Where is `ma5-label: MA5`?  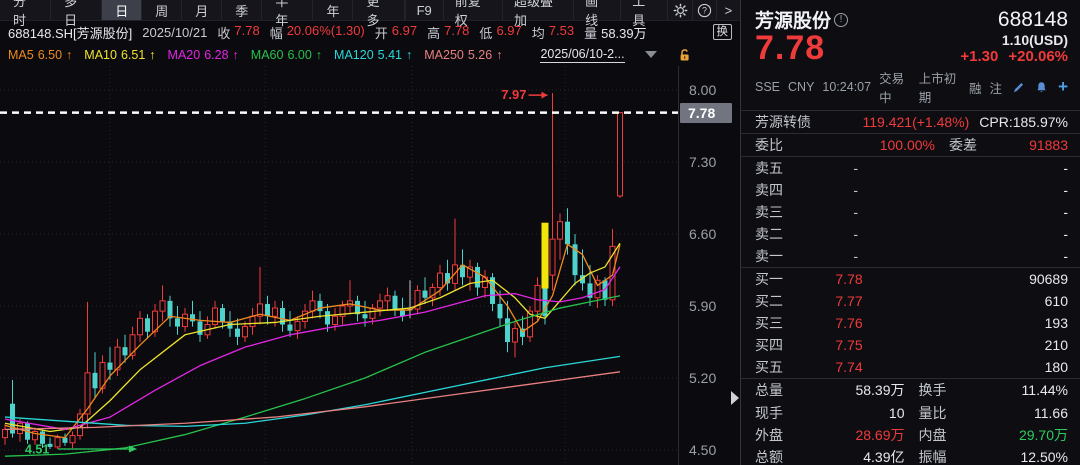 ma5-label: MA5 is located at coordinates (21, 54).